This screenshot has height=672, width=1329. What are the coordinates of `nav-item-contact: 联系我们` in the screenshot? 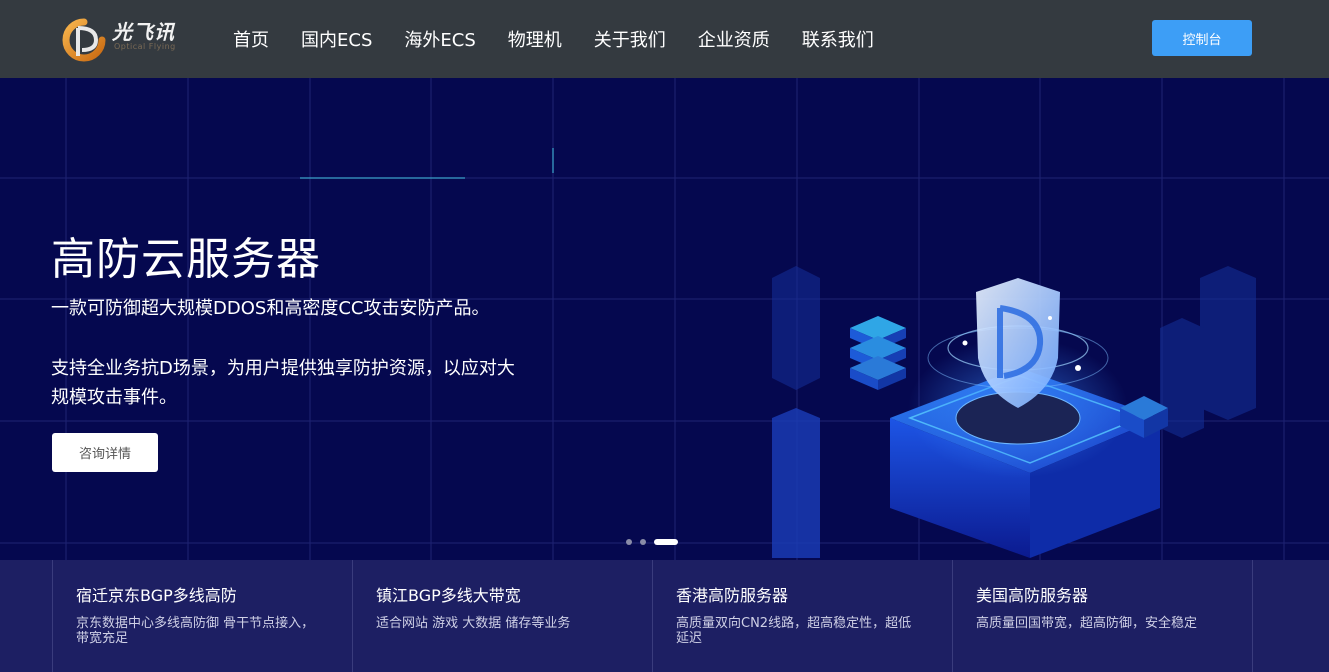 It's located at (838, 39).